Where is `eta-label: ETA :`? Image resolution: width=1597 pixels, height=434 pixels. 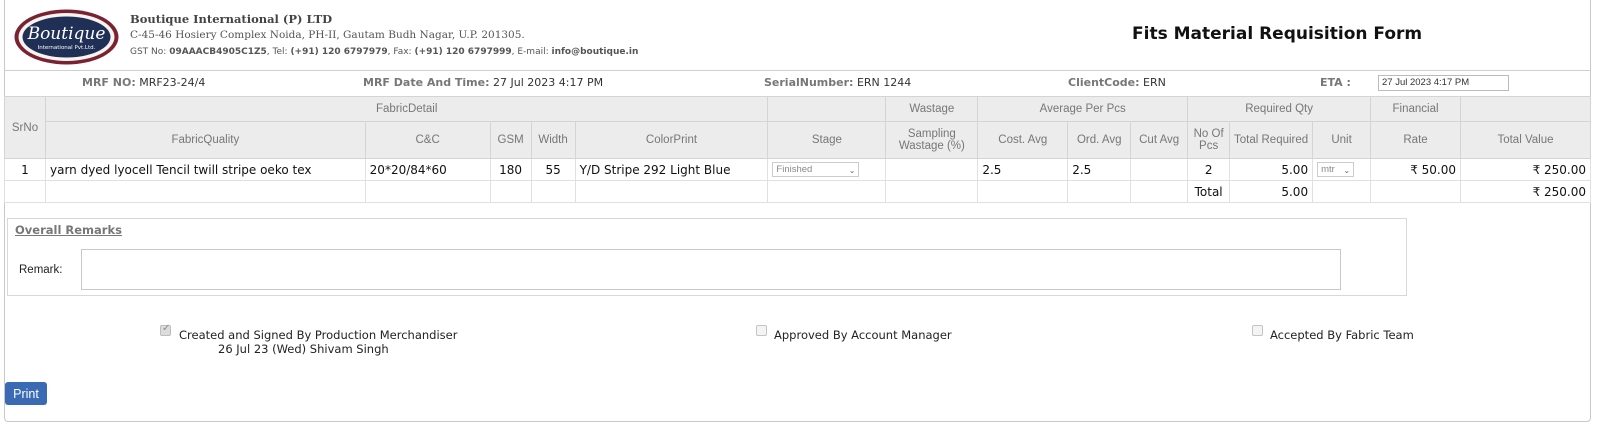 eta-label: ETA : is located at coordinates (1335, 82).